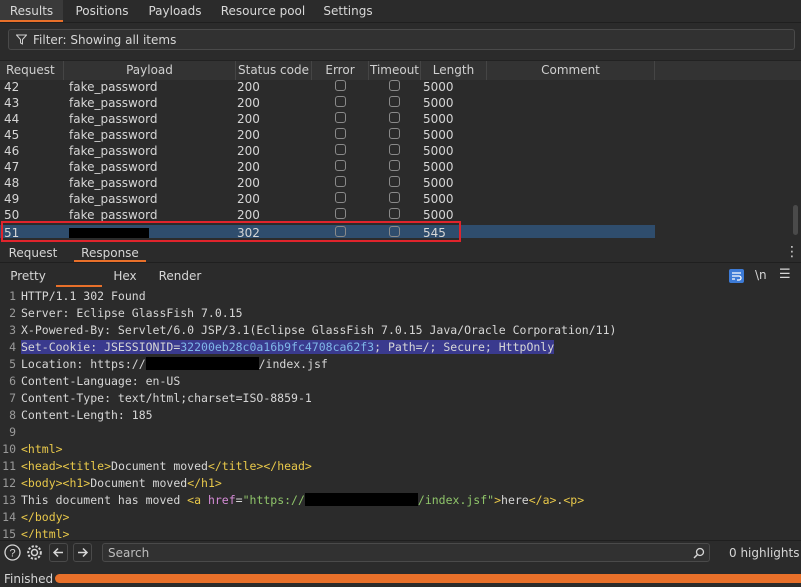  Describe the element at coordinates (699, 553) in the screenshot. I see `search-icon` at that location.